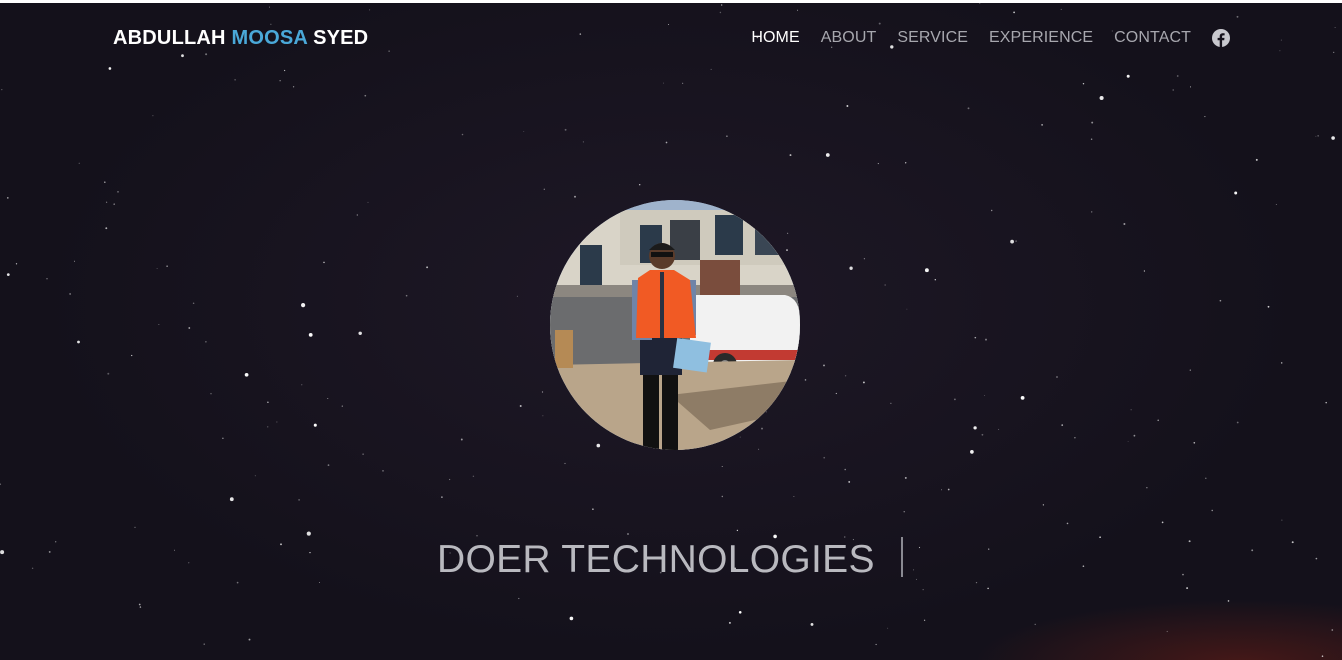 The image size is (1342, 660). I want to click on facebook-icon, so click(1221, 38).